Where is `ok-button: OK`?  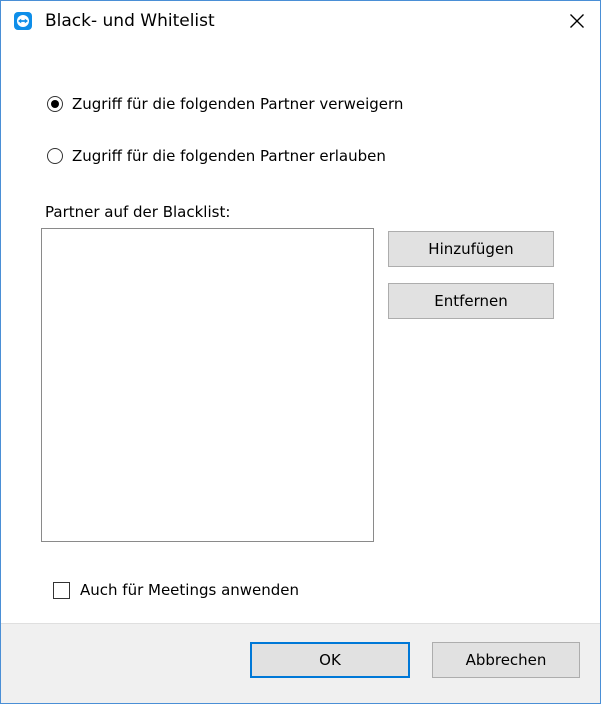
ok-button: OK is located at coordinates (330, 660).